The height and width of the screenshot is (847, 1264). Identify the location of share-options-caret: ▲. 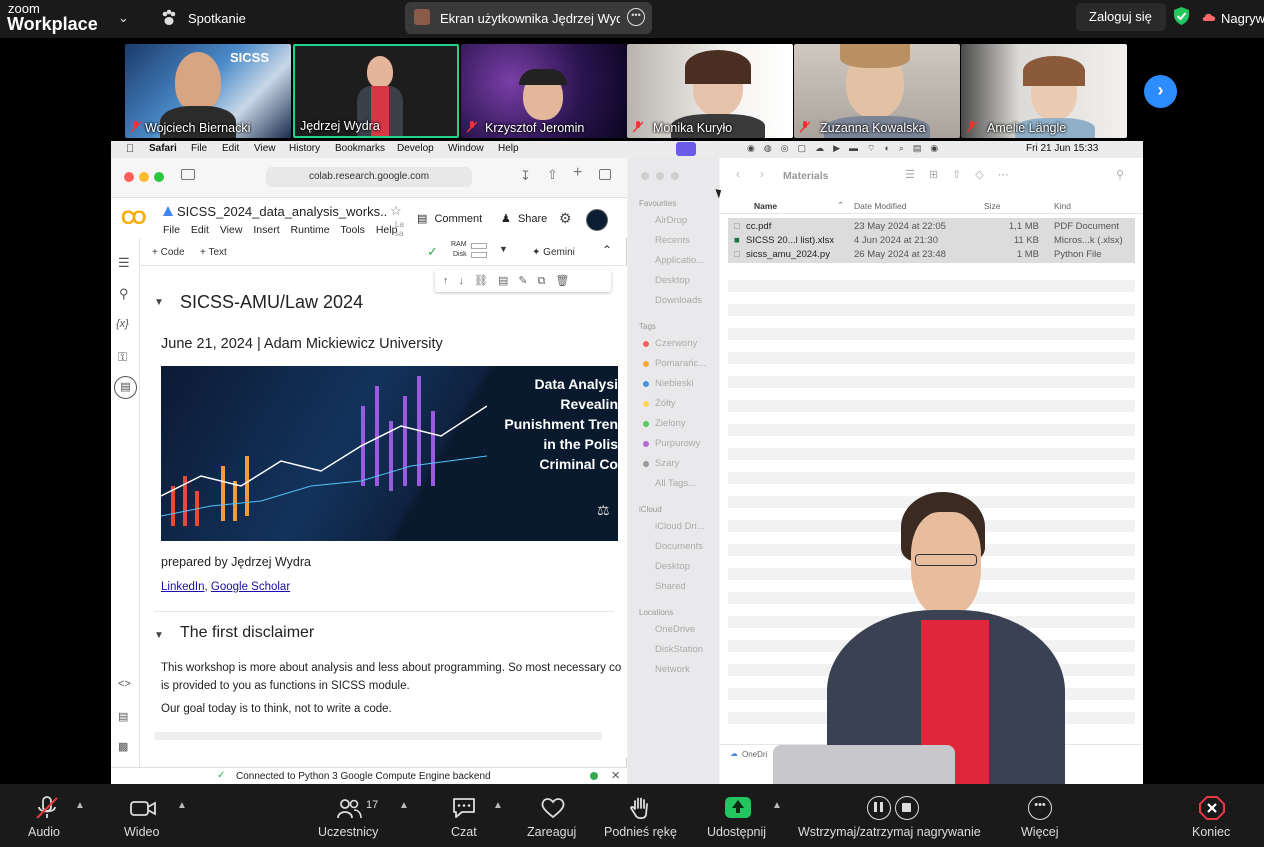
(777, 805).